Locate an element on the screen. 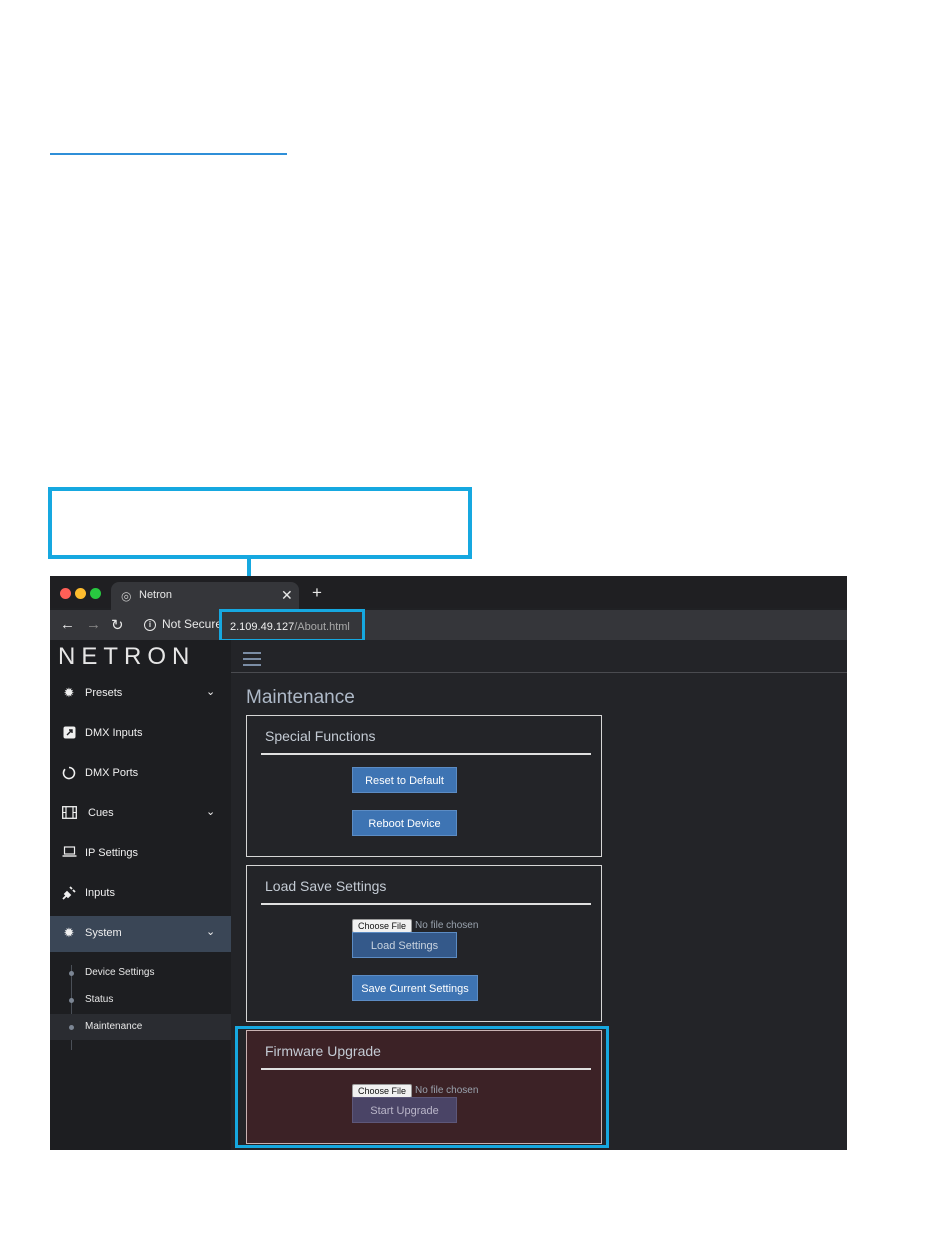 The image size is (950, 1254). callout-box is located at coordinates (260, 523).